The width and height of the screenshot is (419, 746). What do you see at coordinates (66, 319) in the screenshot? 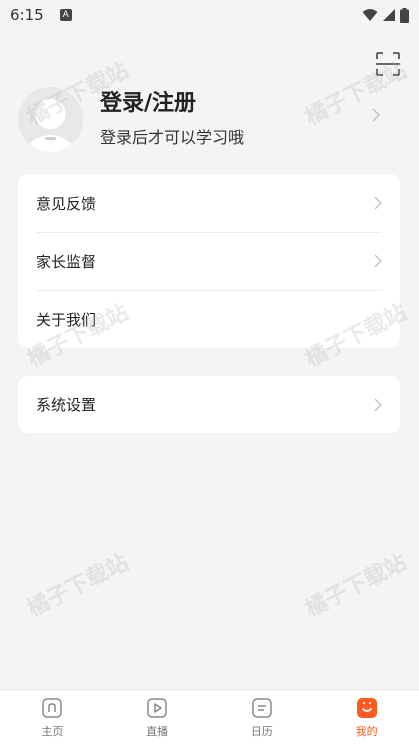
I see `menu-item-label: 关于我们` at bounding box center [66, 319].